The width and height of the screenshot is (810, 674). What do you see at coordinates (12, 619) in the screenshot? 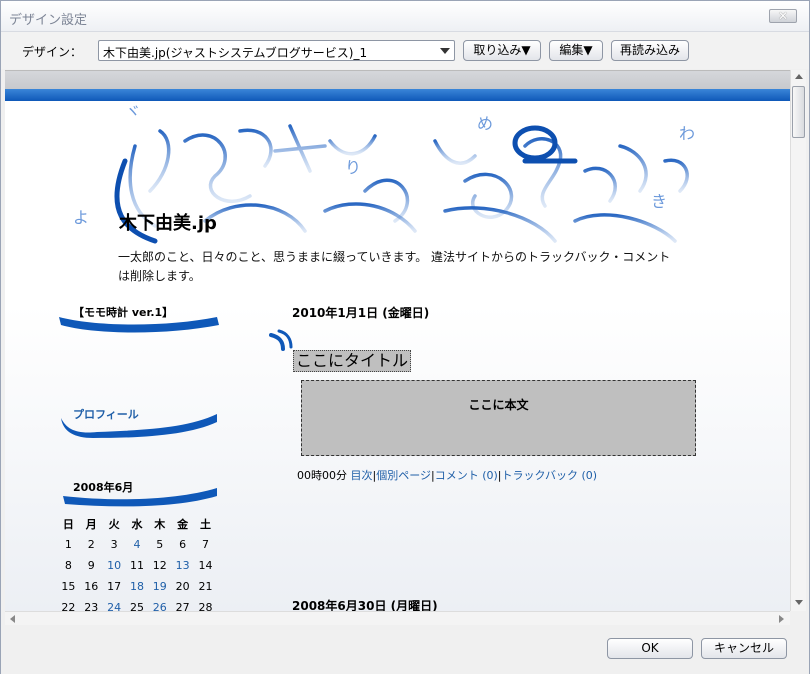
I see `scroll-left-icon` at bounding box center [12, 619].